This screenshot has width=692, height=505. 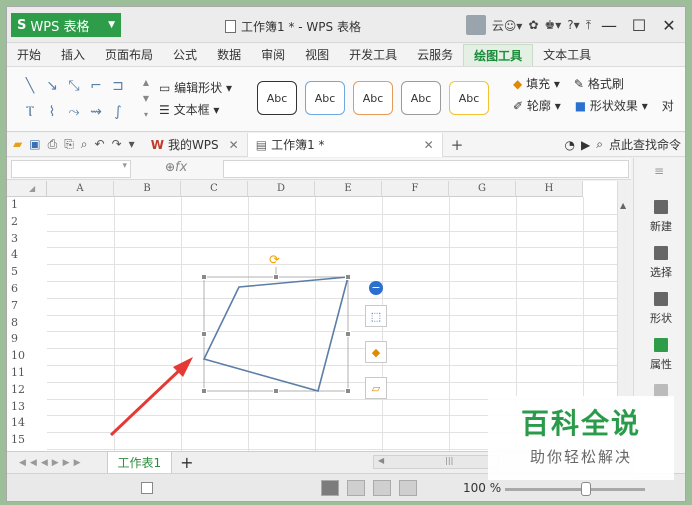 What do you see at coordinates (348, 391) in the screenshot?
I see `resize-handle-se` at bounding box center [348, 391].